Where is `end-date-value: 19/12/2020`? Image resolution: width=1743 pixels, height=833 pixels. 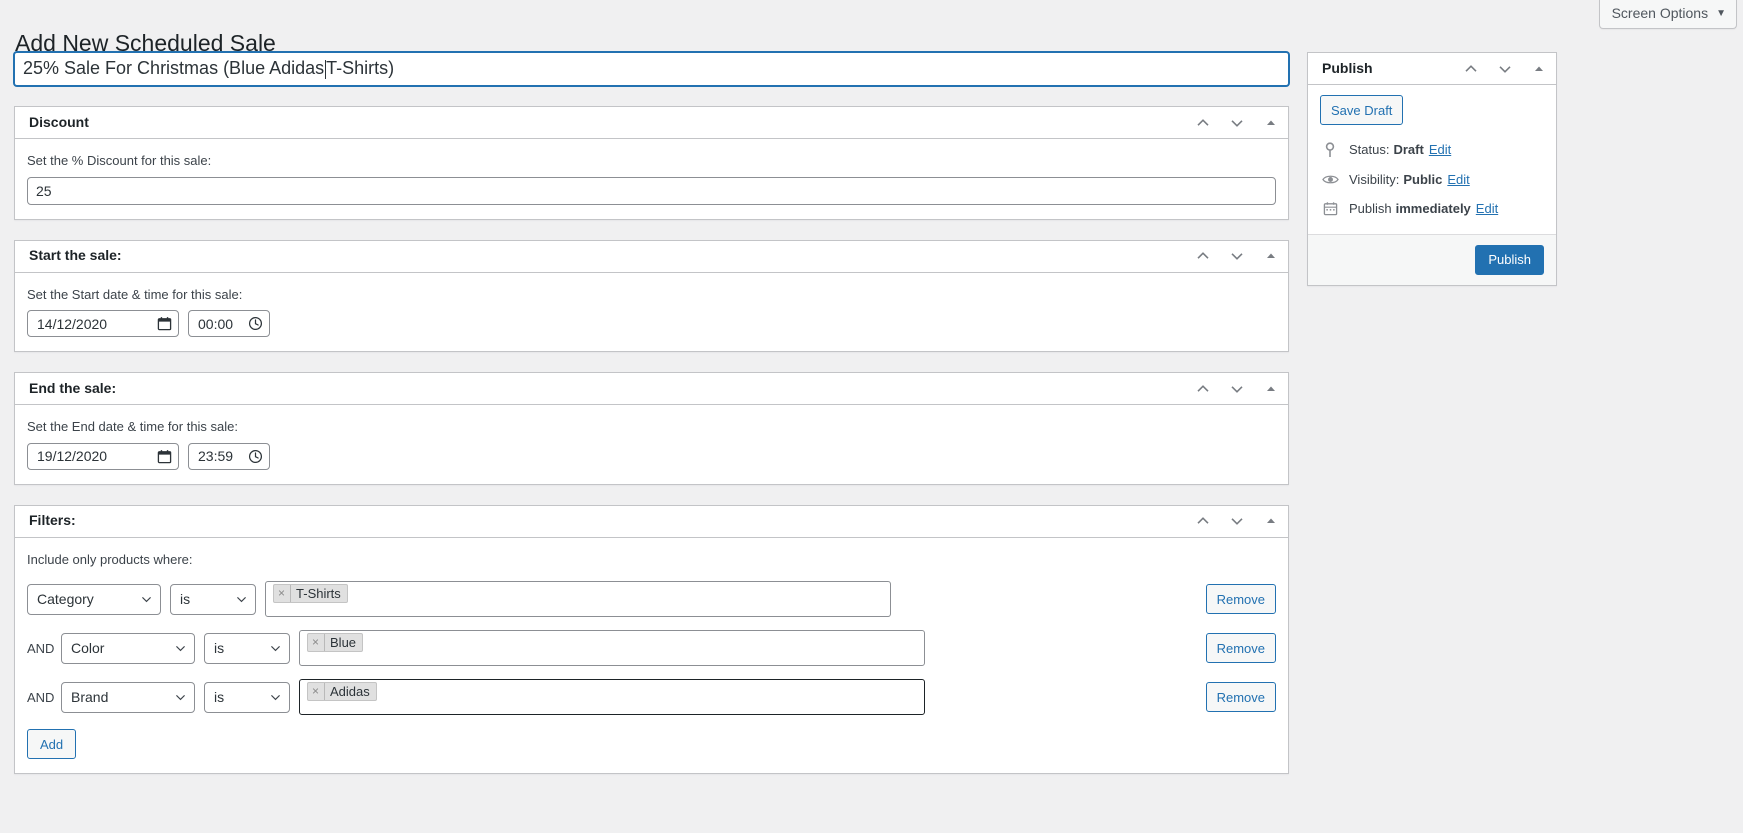 end-date-value: 19/12/2020 is located at coordinates (72, 456).